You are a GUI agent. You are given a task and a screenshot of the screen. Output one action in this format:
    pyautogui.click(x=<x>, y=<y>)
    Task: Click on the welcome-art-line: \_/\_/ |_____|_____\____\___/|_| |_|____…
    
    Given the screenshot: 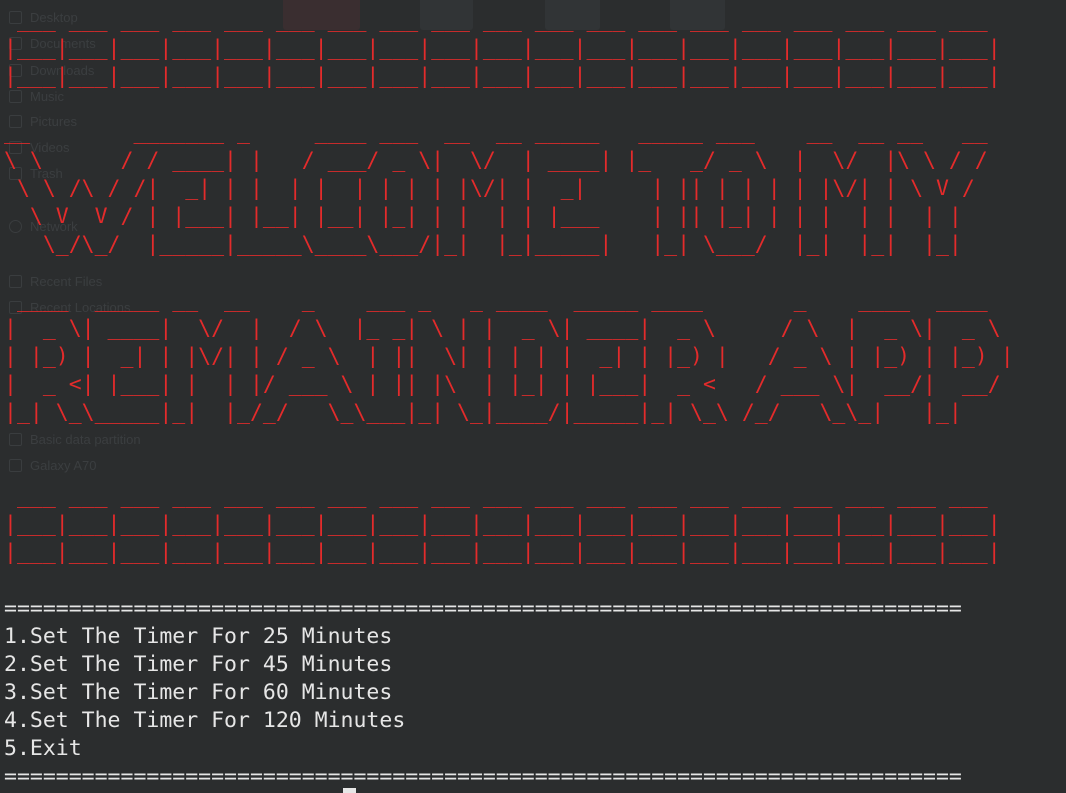 What is the action you would take?
    pyautogui.click(x=496, y=244)
    